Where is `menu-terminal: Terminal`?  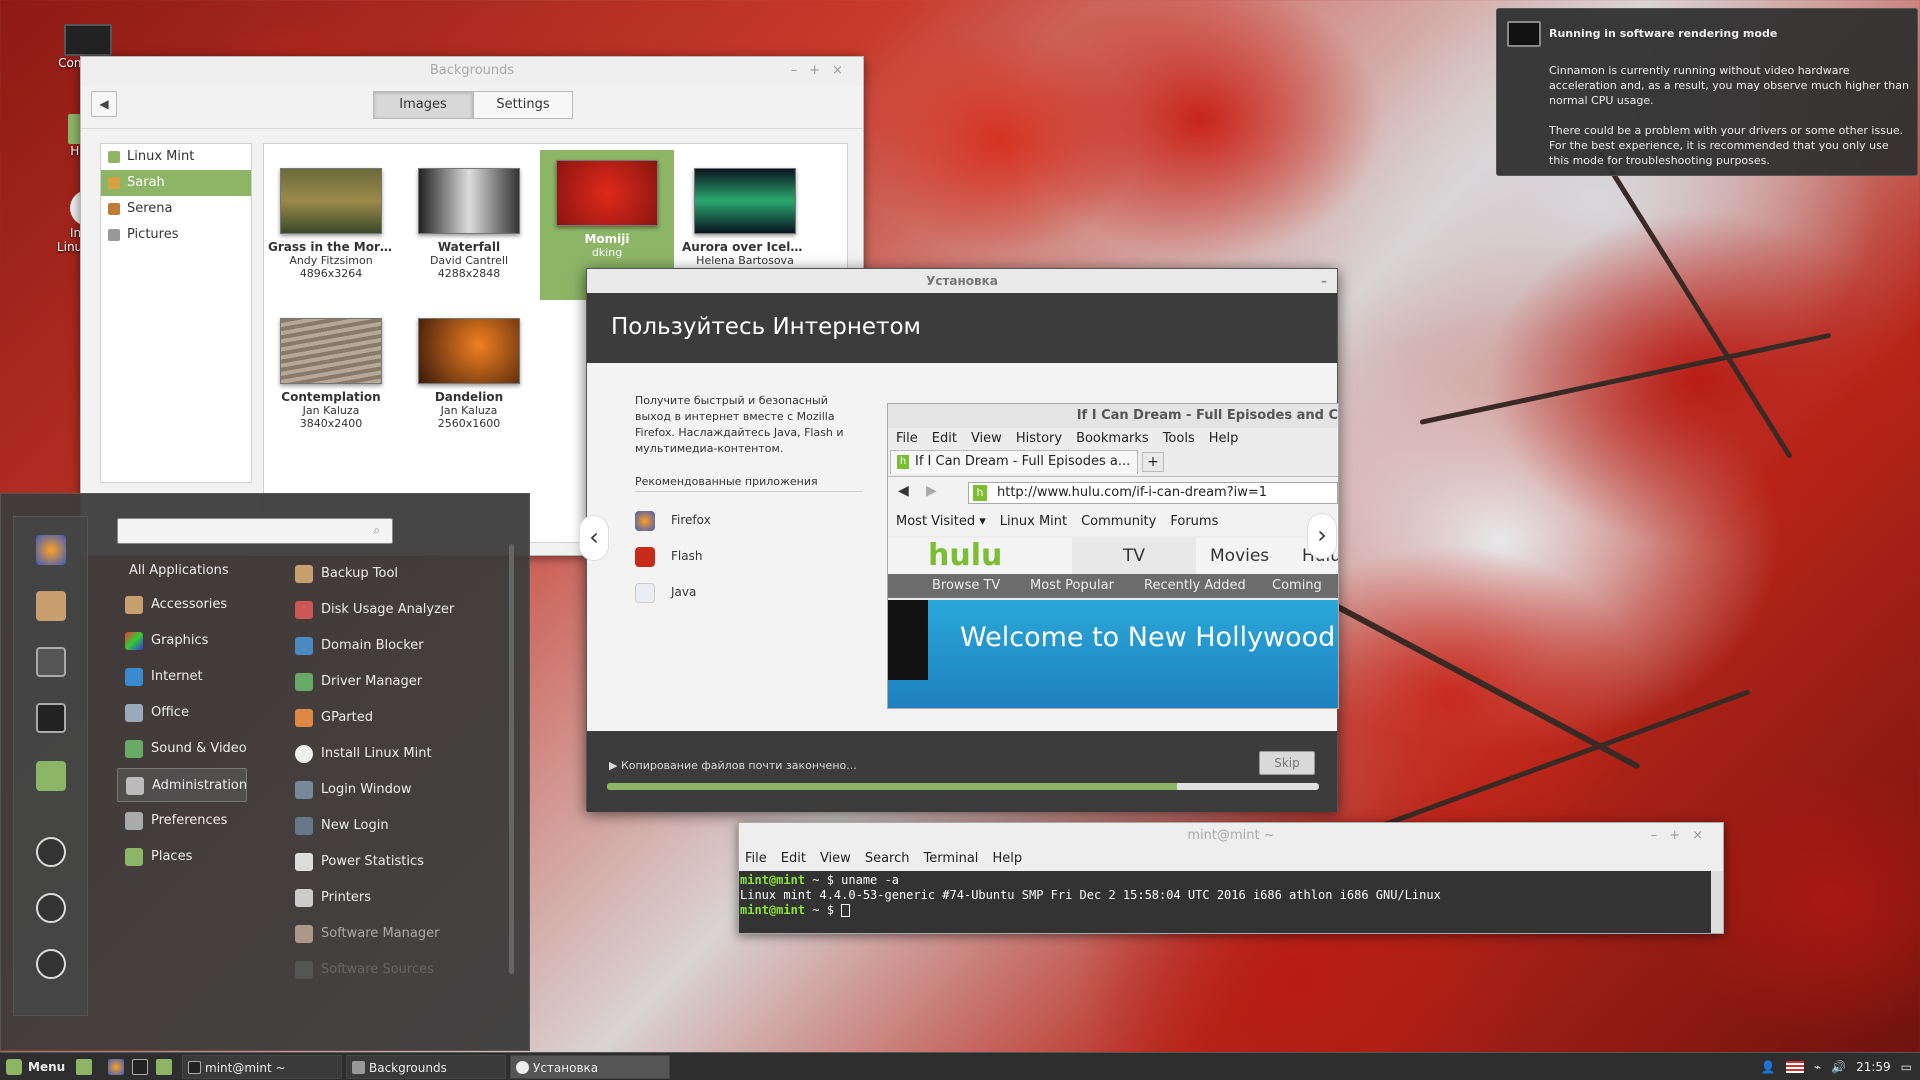
menu-terminal: Terminal is located at coordinates (950, 858).